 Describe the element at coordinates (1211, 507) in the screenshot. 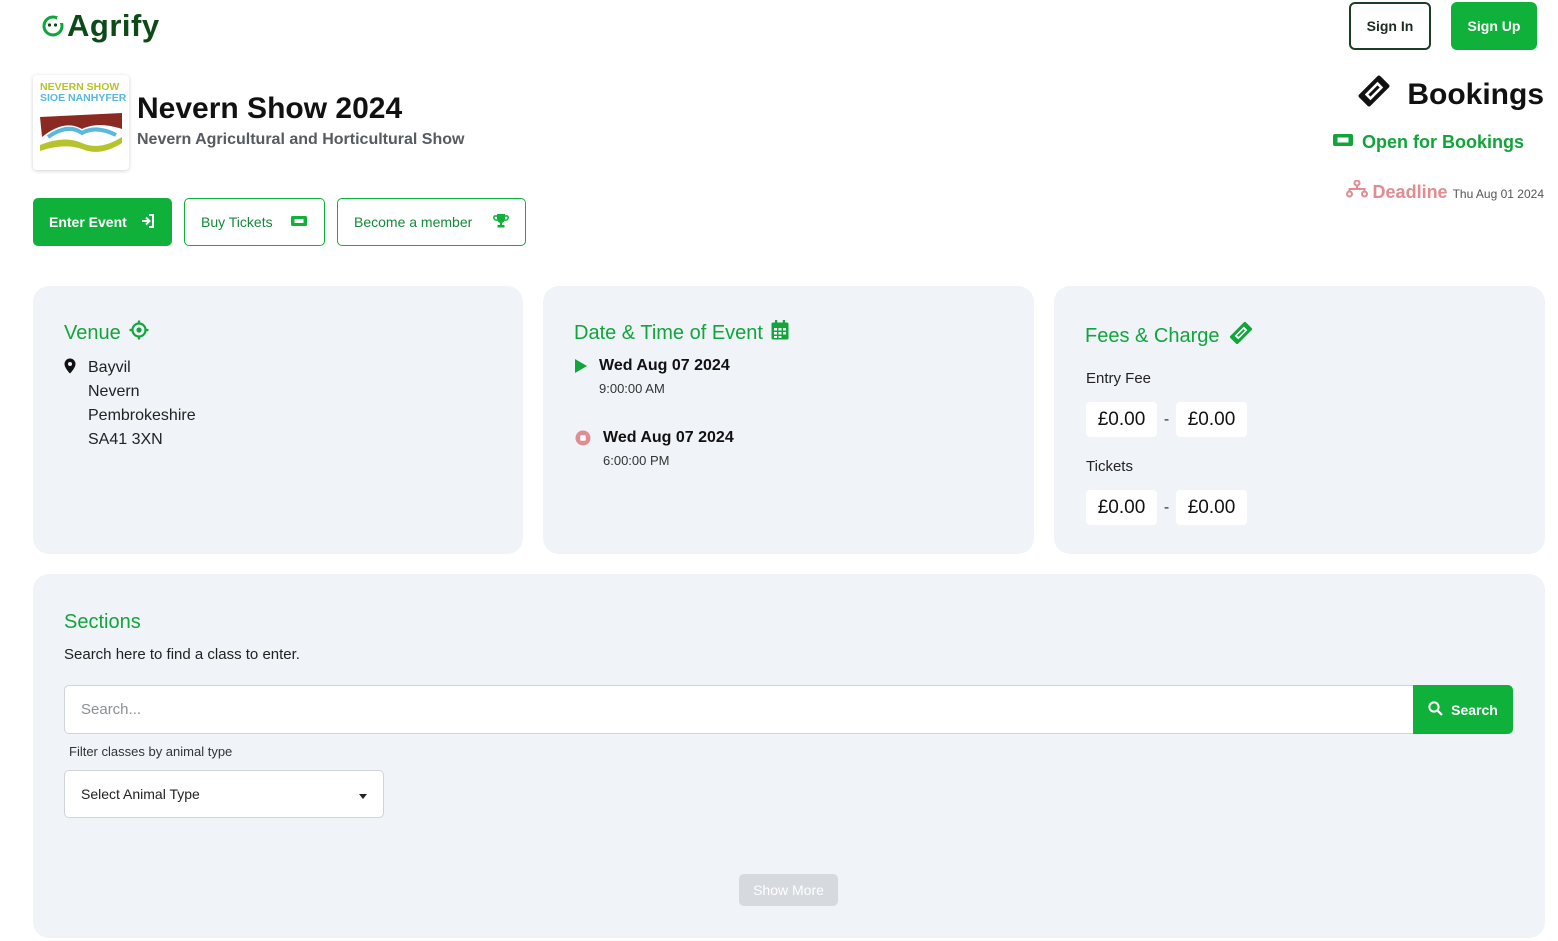

I see `tickets-max: £0.00` at that location.